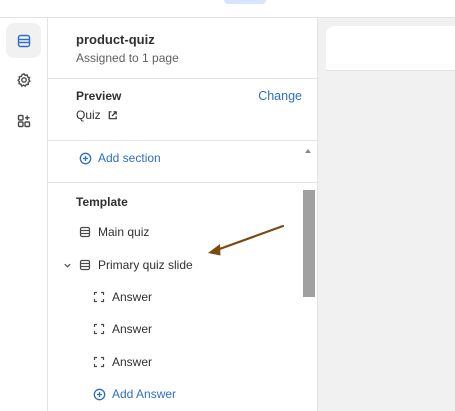  I want to click on template-group-label: Template, so click(102, 202).